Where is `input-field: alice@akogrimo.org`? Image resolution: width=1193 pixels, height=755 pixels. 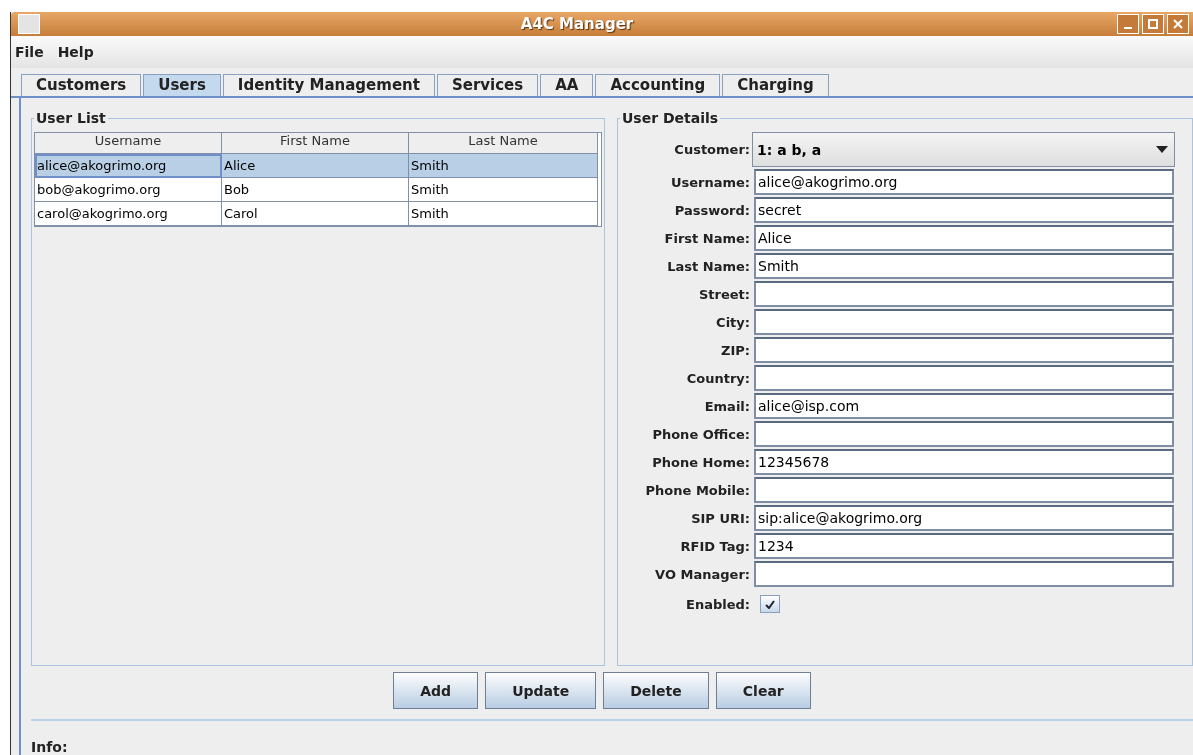
input-field: alice@akogrimo.org is located at coordinates (964, 182).